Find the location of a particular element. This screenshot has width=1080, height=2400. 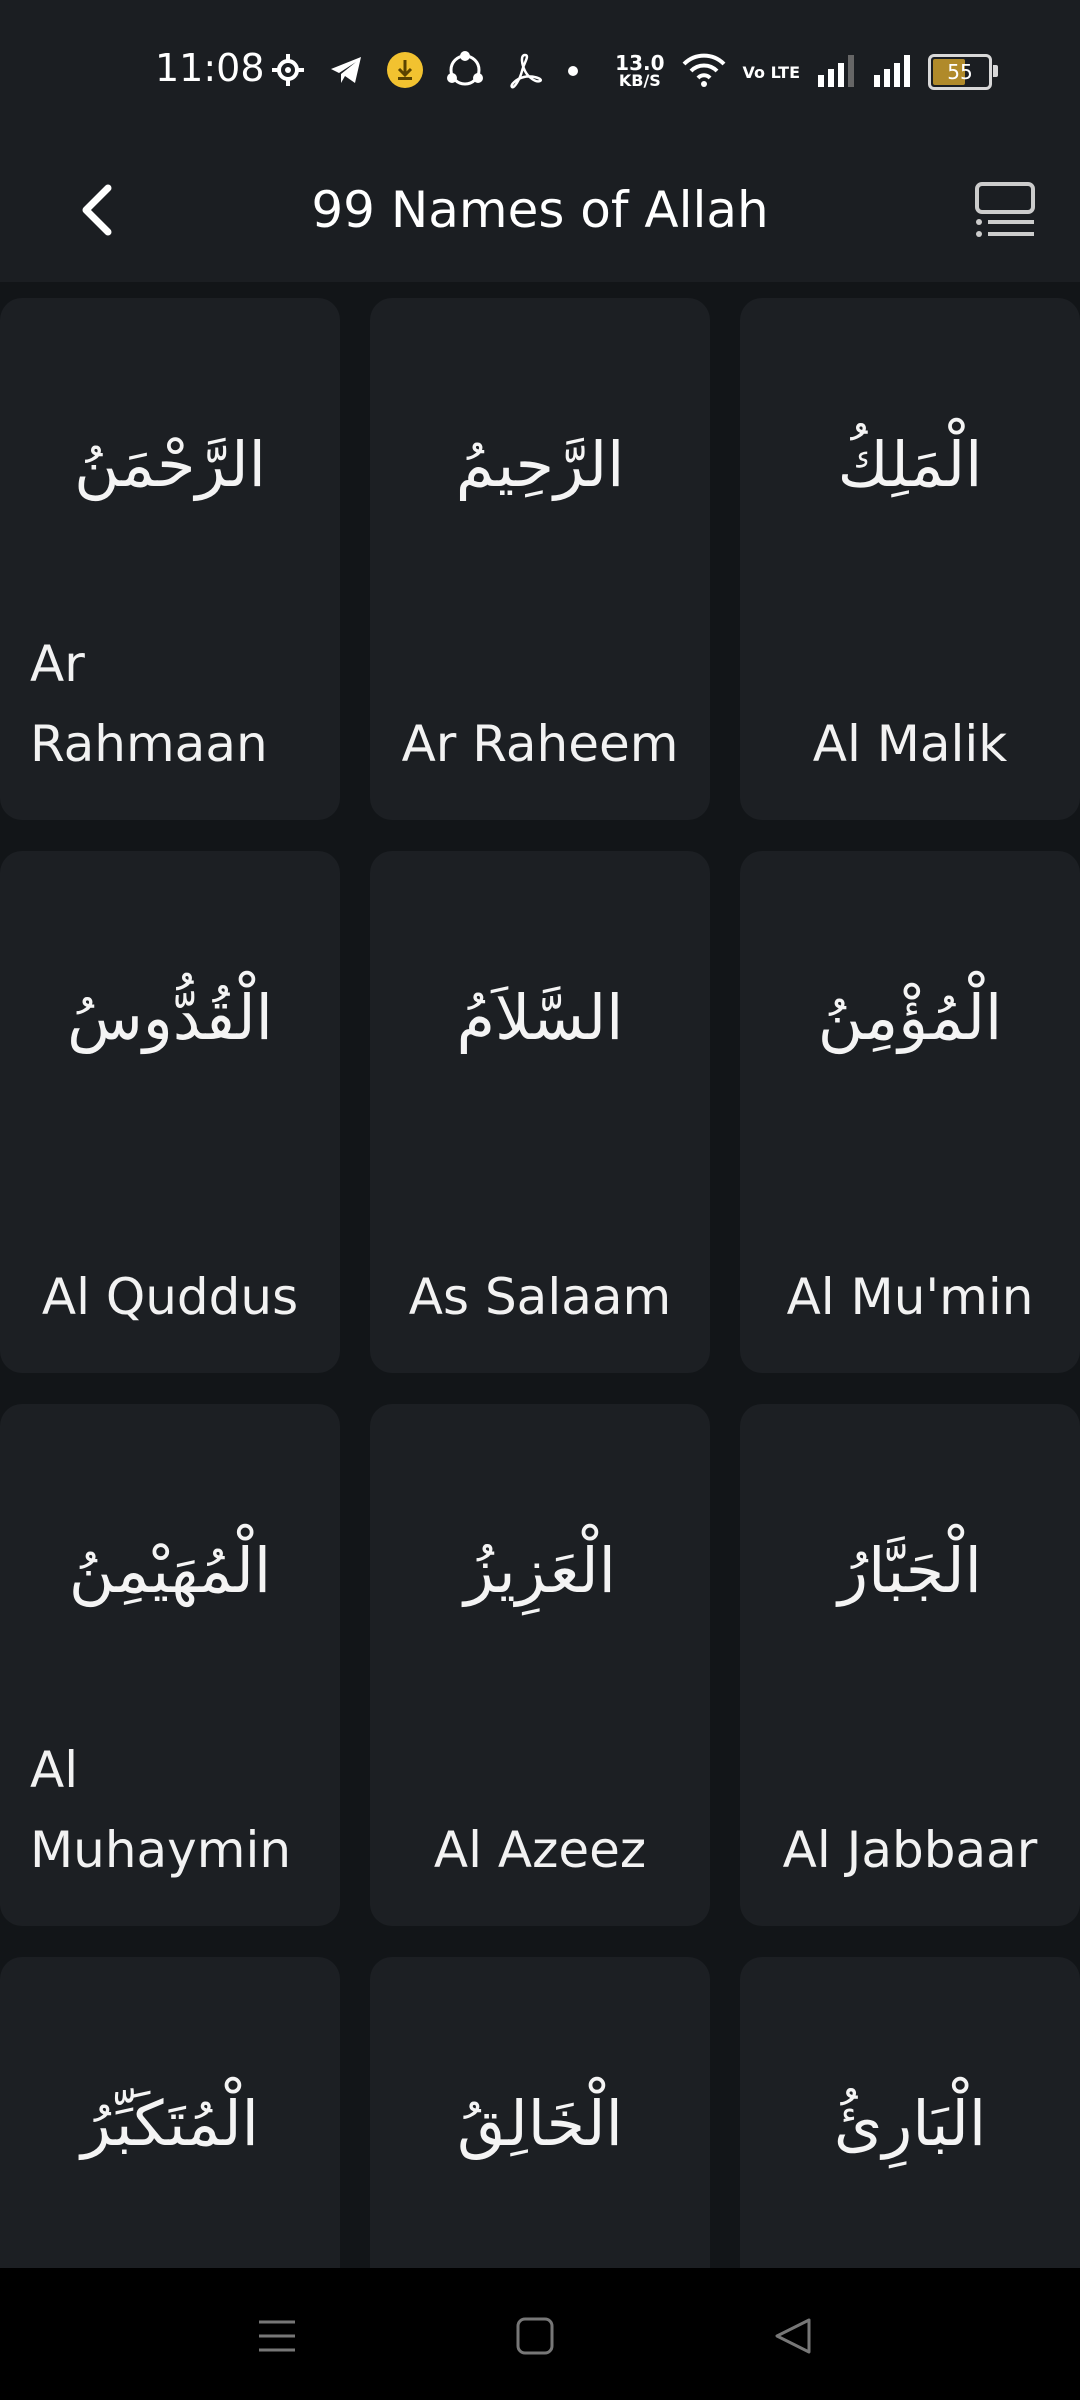

arabic-name: الْمُتَكَبِّرُ is located at coordinates (170, 2123).